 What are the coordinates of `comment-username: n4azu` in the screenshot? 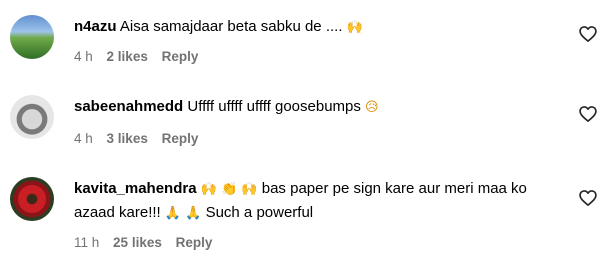 It's located at (95, 26).